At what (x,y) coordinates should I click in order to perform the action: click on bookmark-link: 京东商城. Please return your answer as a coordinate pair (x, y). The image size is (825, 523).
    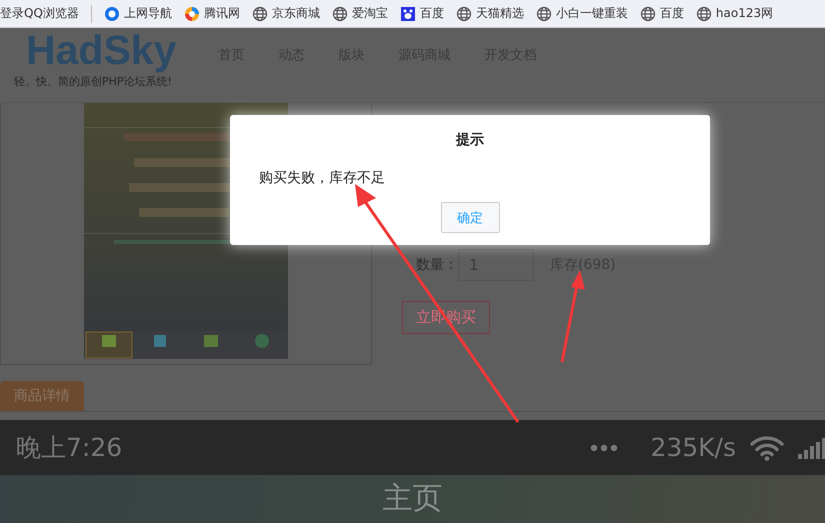
    Looking at the image, I should click on (286, 14).